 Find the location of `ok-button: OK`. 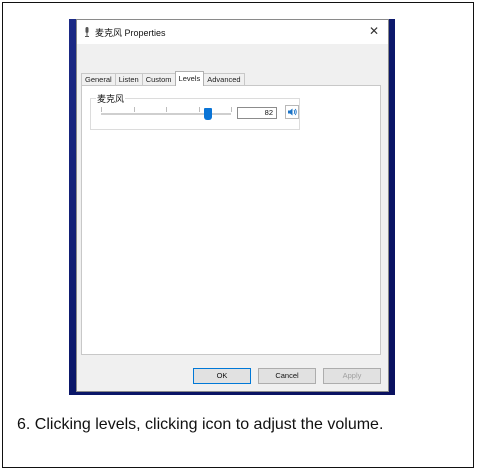

ok-button: OK is located at coordinates (222, 376).